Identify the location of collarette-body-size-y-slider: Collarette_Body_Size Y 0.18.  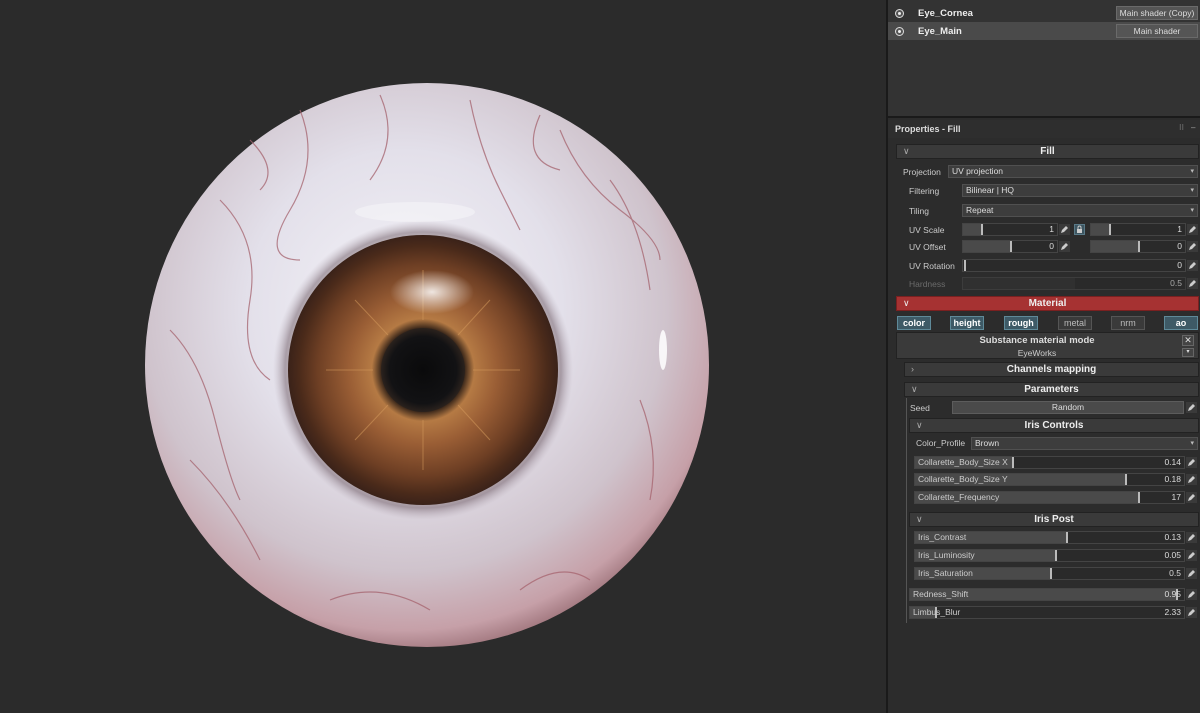
(1049, 479).